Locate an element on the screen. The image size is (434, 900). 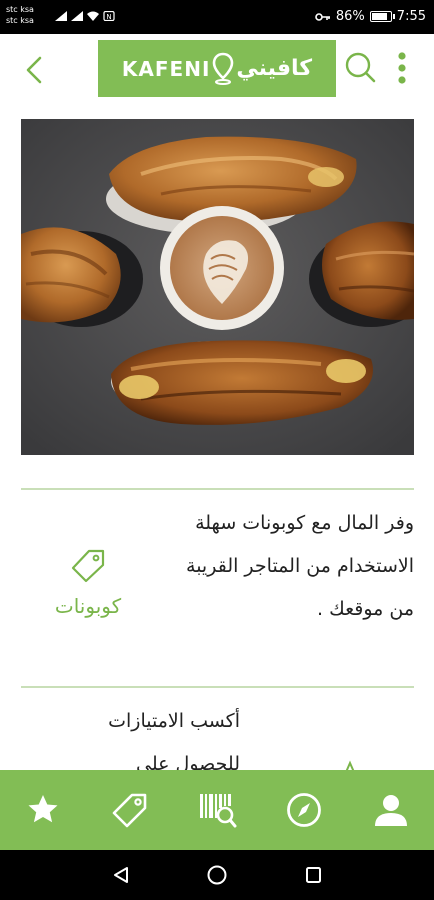
search-button is located at coordinates (360, 68).